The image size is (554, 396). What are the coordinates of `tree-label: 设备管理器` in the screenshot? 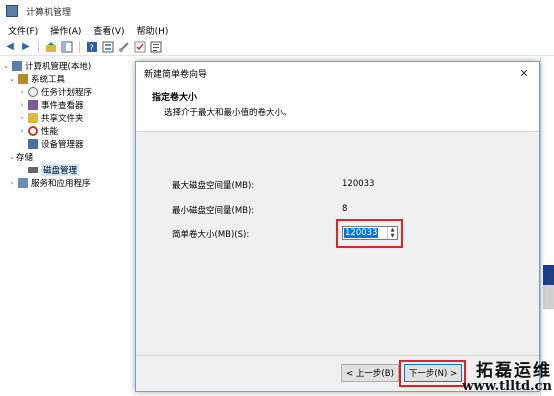 It's located at (62, 144).